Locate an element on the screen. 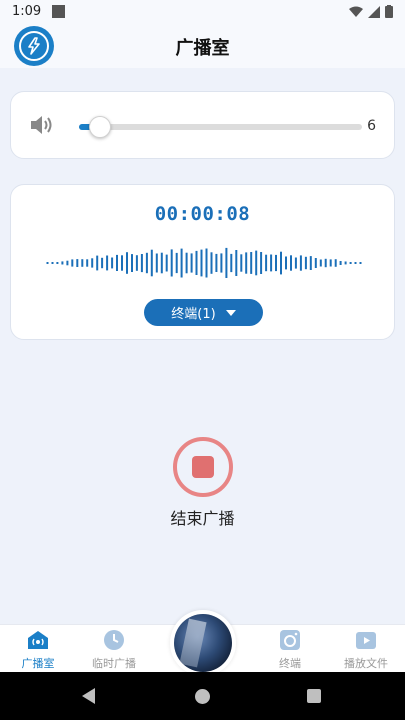 The width and height of the screenshot is (405, 720). page-title: 广播室 is located at coordinates (202, 48).